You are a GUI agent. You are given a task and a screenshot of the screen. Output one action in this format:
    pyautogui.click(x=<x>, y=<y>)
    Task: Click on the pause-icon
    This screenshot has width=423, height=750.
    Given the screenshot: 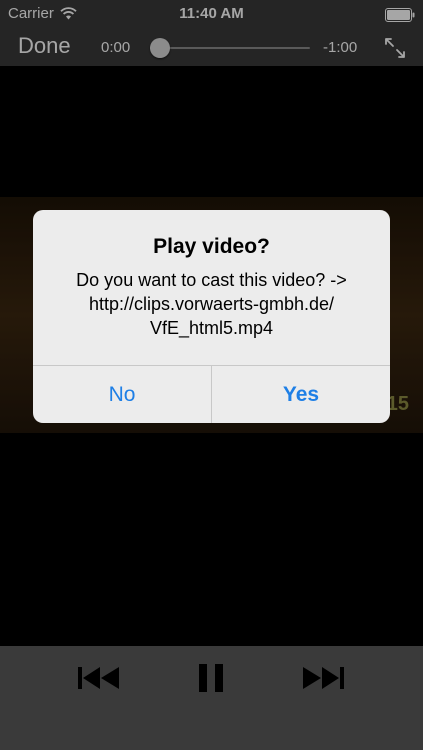 What is the action you would take?
    pyautogui.click(x=211, y=678)
    